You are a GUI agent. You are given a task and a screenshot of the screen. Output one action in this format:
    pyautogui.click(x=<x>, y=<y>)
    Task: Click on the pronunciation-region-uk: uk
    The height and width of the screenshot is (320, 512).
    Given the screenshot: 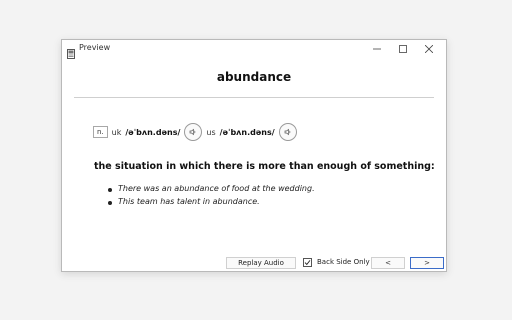 What is the action you would take?
    pyautogui.click(x=116, y=132)
    